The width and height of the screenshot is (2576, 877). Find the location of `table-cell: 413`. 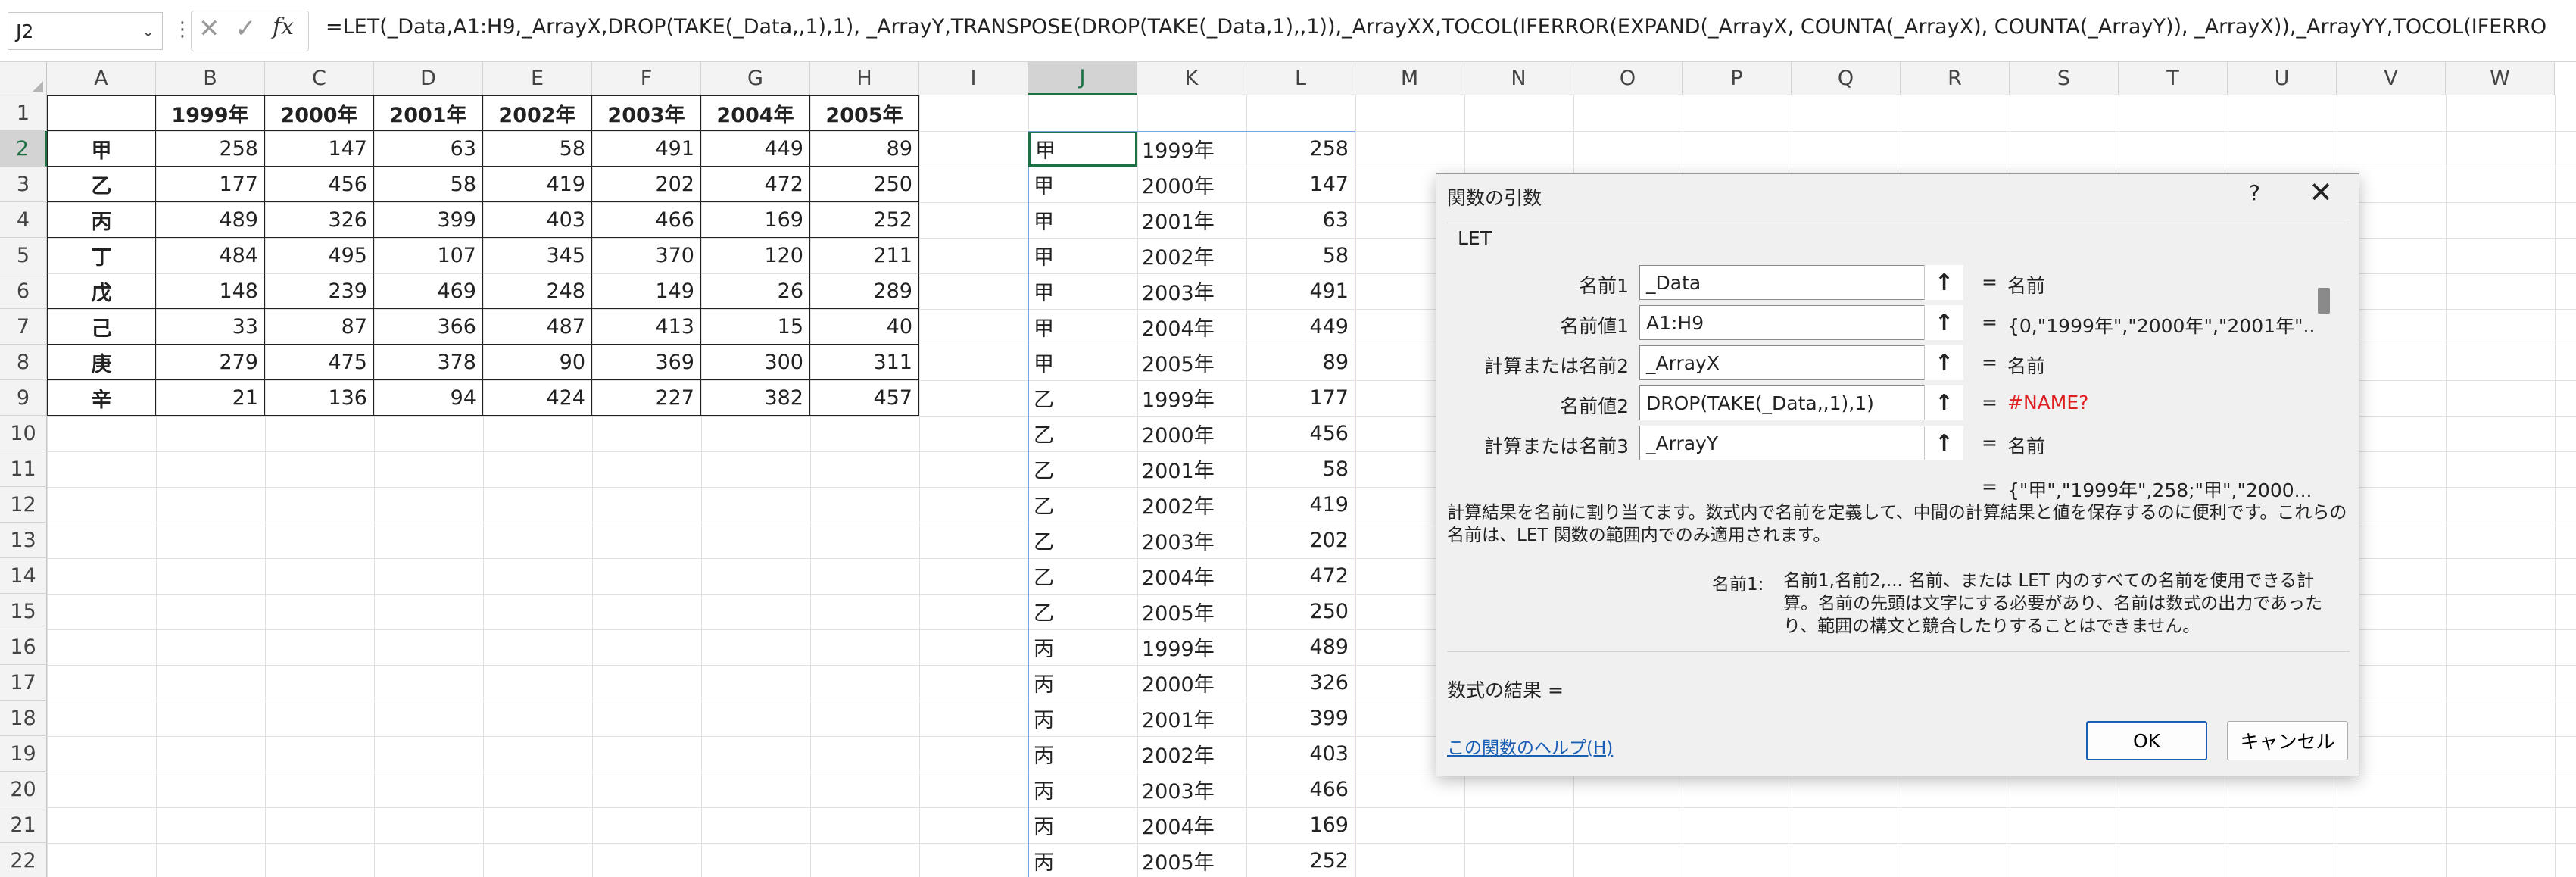

table-cell: 413 is located at coordinates (646, 327).